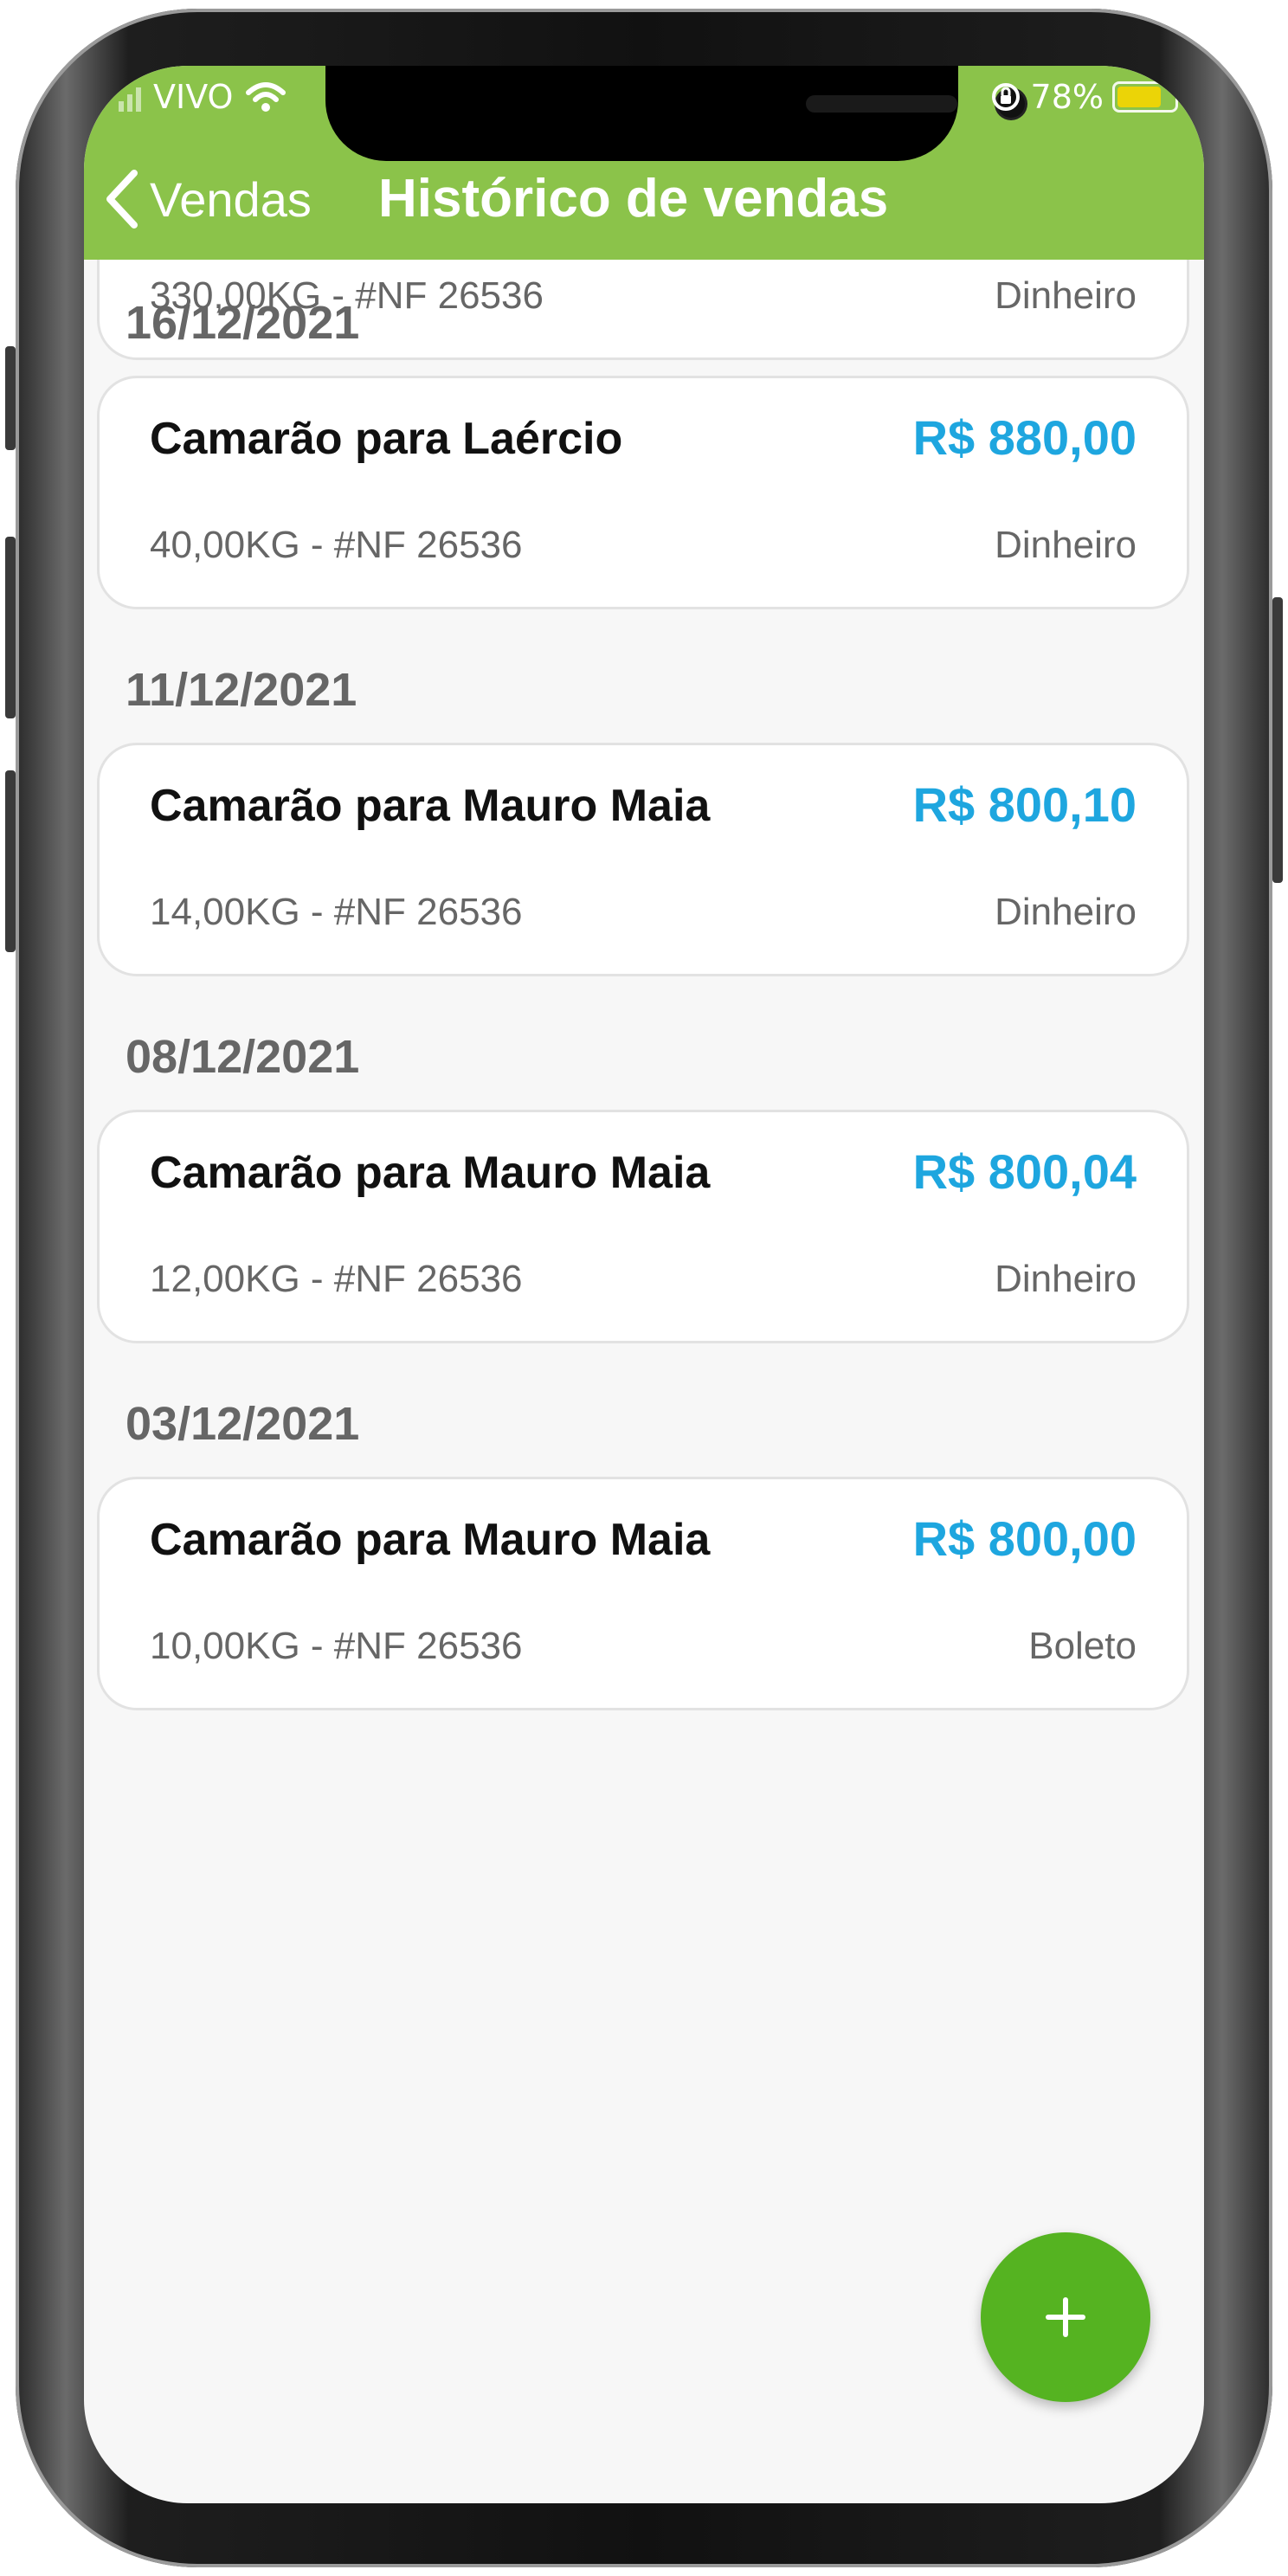 The width and height of the screenshot is (1288, 2576). What do you see at coordinates (1145, 97) in the screenshot?
I see `battery-icon` at bounding box center [1145, 97].